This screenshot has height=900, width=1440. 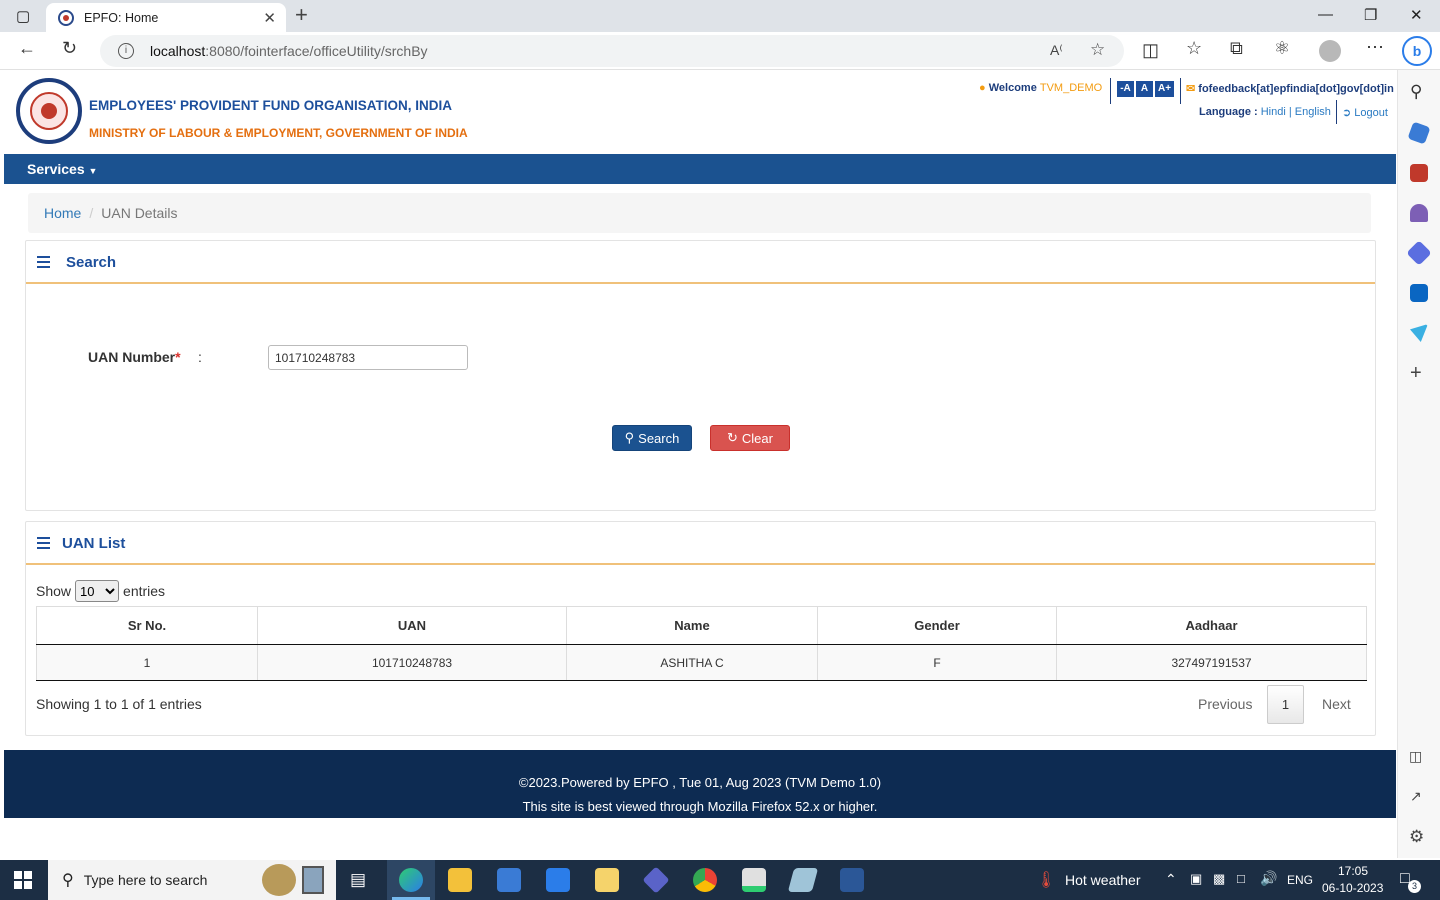 What do you see at coordinates (23, 16) in the screenshot?
I see `tab-actions-icon: ▢` at bounding box center [23, 16].